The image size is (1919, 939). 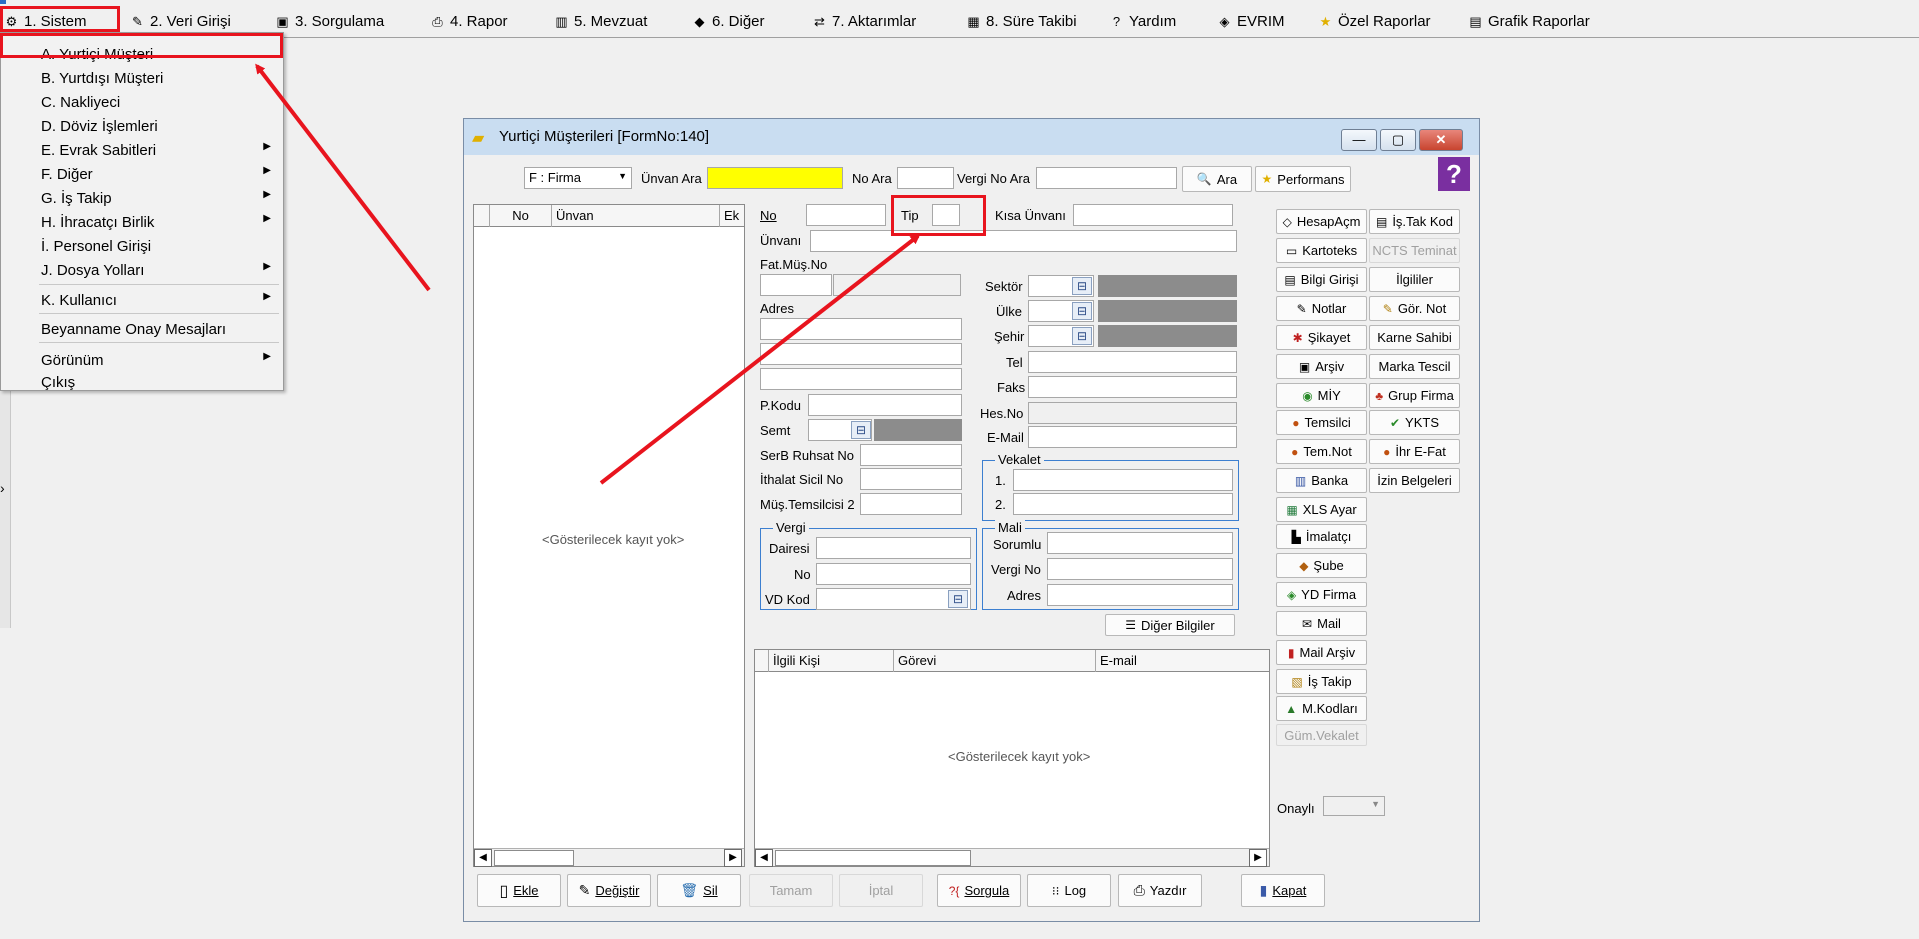 I want to click on mus-temsilcisi-input, so click(x=911, y=504).